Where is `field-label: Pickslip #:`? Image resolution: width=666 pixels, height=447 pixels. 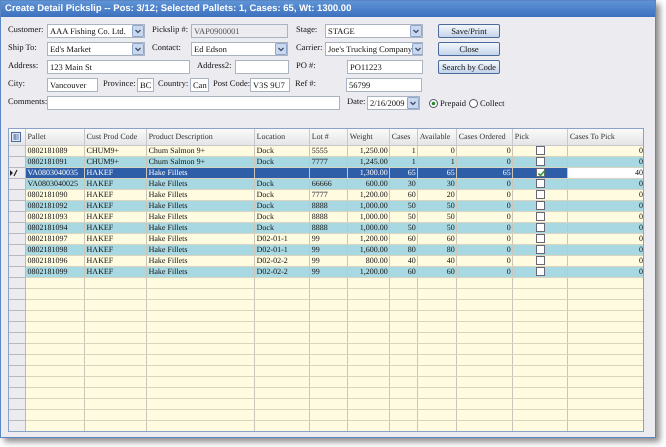 field-label: Pickslip #: is located at coordinates (171, 29).